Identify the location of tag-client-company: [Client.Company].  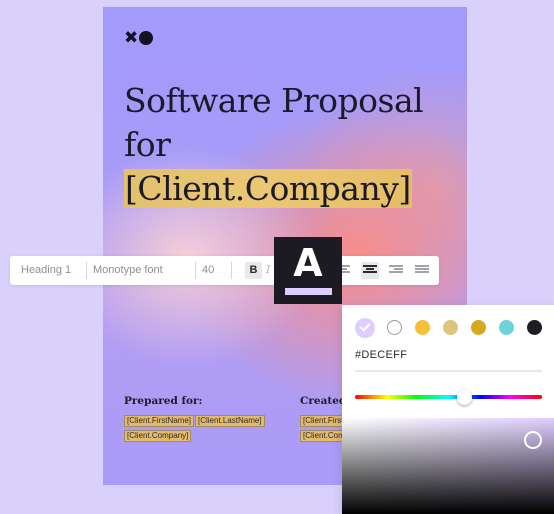
(158, 436).